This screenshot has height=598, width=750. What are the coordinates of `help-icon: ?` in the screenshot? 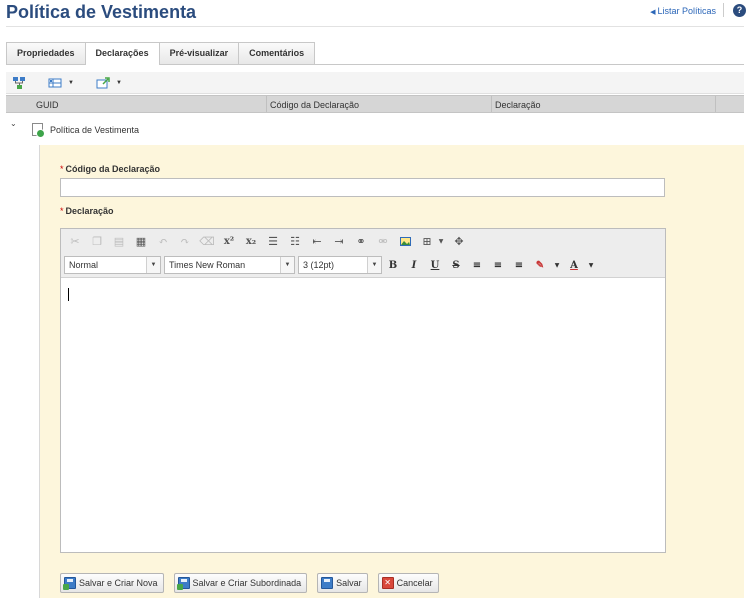 It's located at (739, 10).